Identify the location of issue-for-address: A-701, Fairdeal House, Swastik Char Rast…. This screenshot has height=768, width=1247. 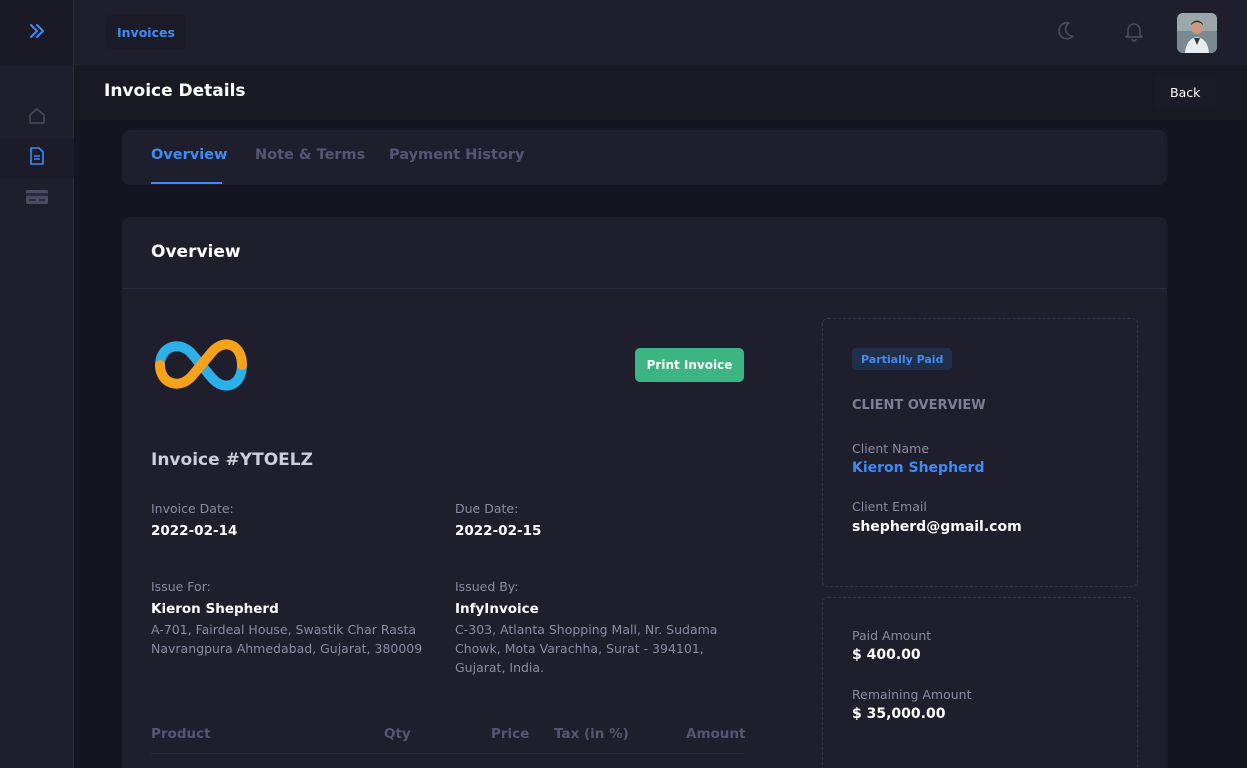
(286, 639).